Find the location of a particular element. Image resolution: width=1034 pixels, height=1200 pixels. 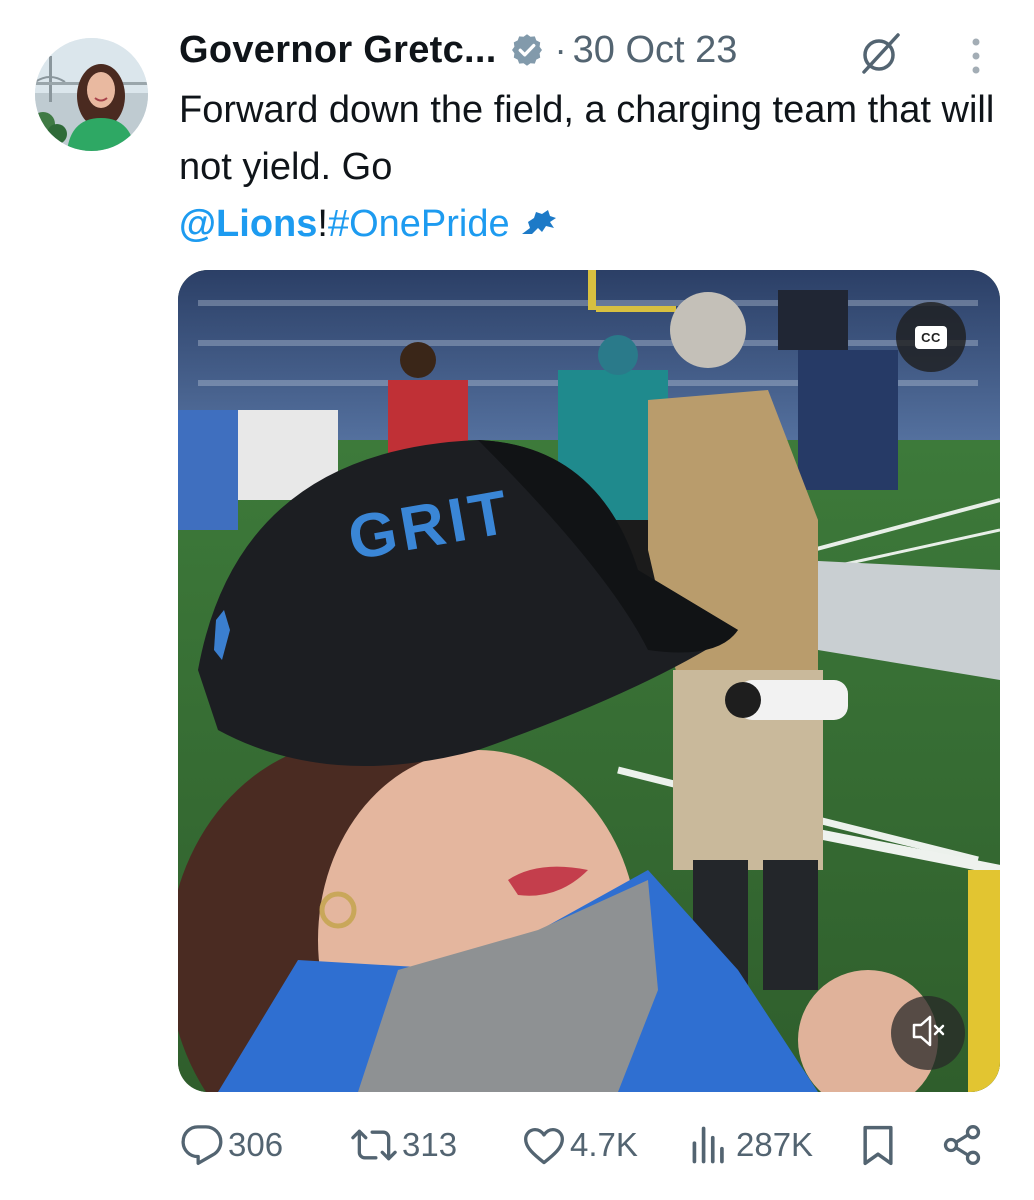

share-button is located at coordinates (962, 1145).